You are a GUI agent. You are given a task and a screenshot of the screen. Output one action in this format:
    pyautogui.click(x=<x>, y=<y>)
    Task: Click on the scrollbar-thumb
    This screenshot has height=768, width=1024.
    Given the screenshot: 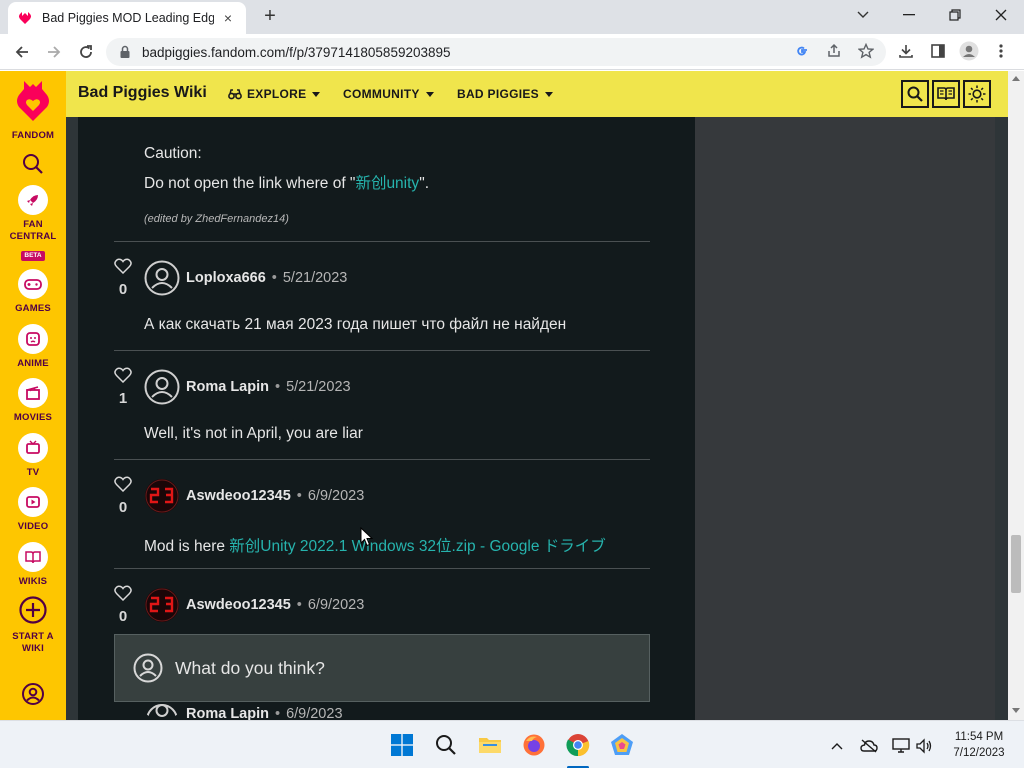 What is the action you would take?
    pyautogui.click(x=1016, y=564)
    